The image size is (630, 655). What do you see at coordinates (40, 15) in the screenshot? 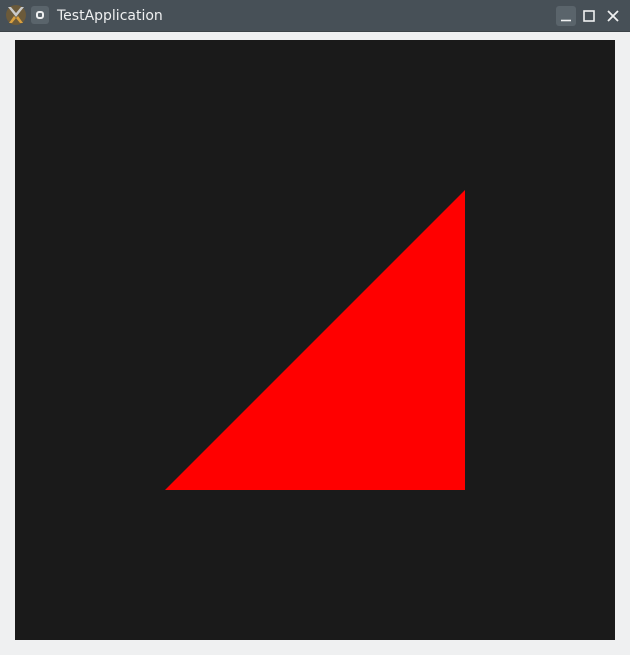
I see `window-menu-icon` at bounding box center [40, 15].